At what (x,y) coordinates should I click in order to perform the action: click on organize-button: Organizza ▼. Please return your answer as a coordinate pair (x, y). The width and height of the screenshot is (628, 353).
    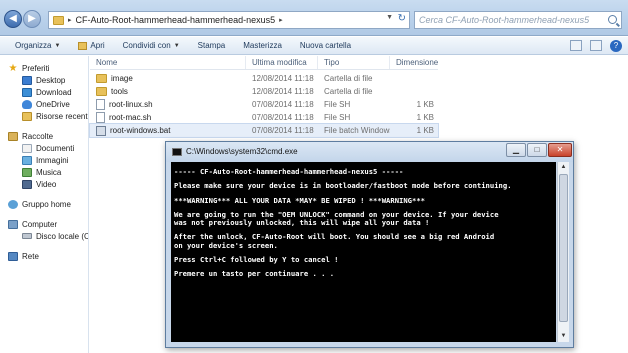
    Looking at the image, I should click on (37, 45).